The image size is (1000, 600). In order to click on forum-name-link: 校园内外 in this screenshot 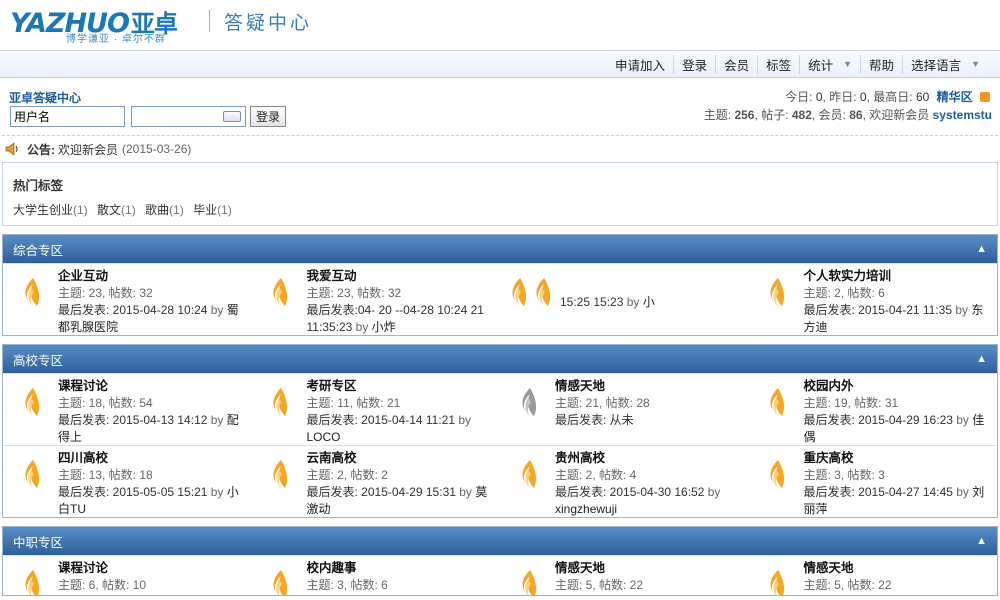, I will do `click(829, 386)`.